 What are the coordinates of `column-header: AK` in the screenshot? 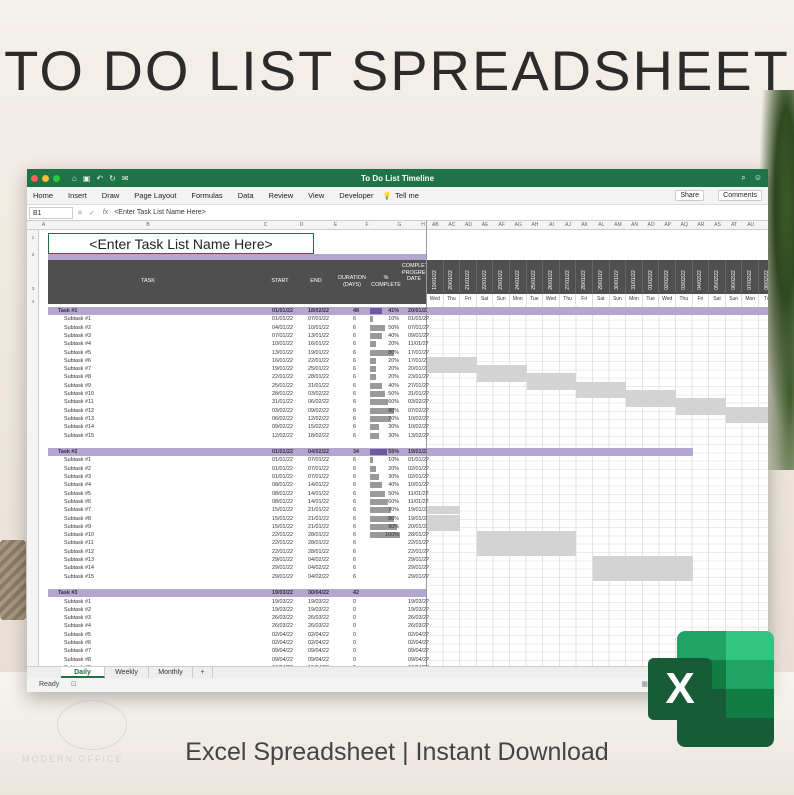 It's located at (584, 225).